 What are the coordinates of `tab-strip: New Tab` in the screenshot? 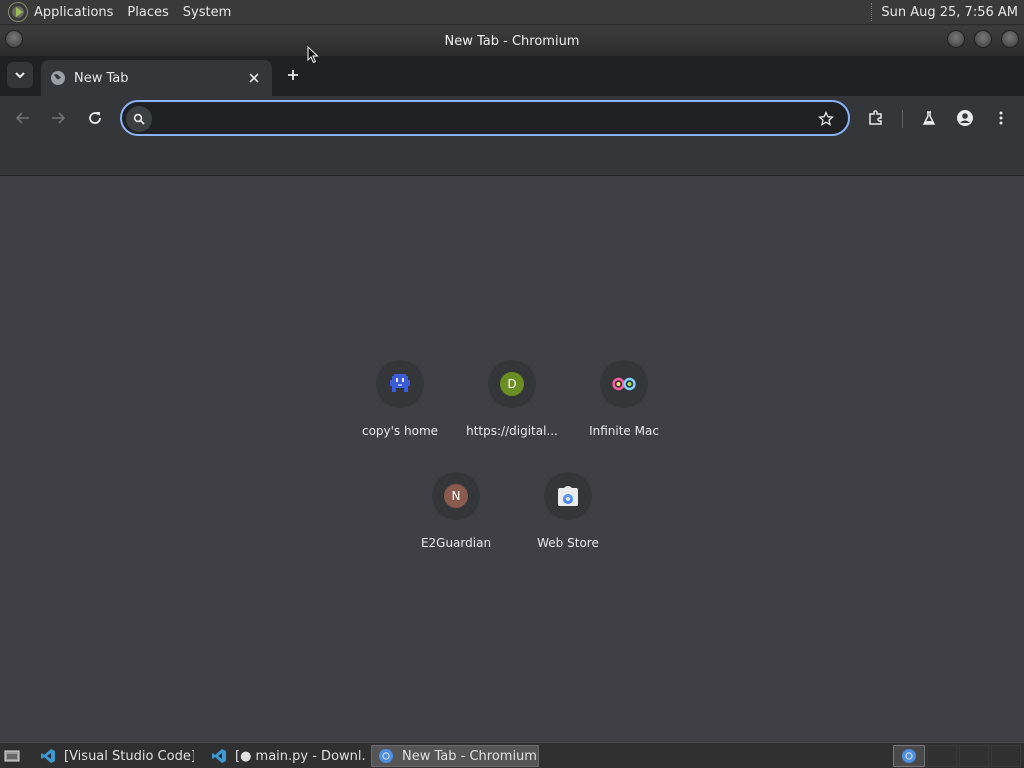 It's located at (512, 76).